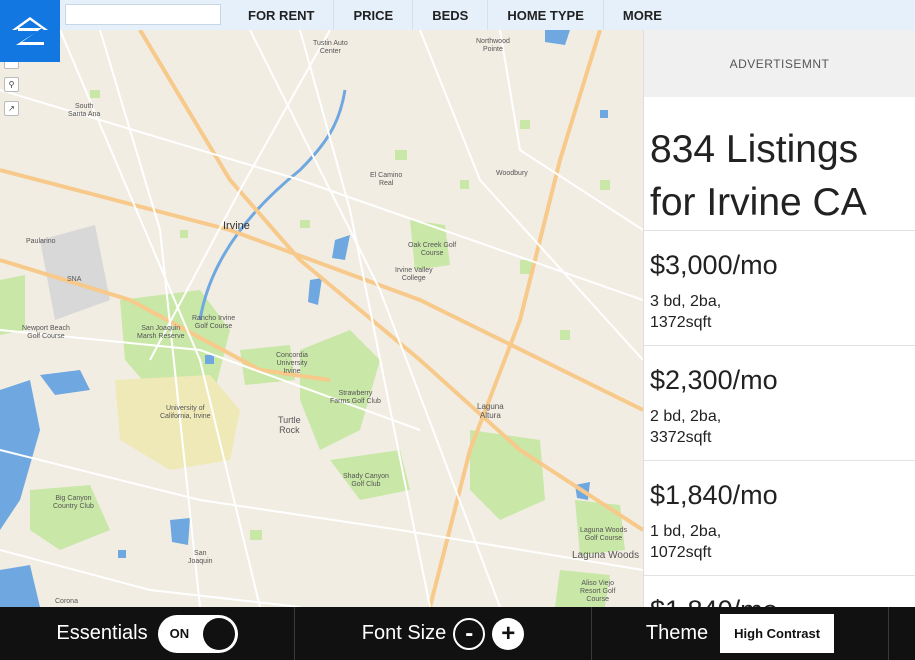 Image resolution: width=915 pixels, height=660 pixels. I want to click on font-size-label: Font Size, so click(404, 633).